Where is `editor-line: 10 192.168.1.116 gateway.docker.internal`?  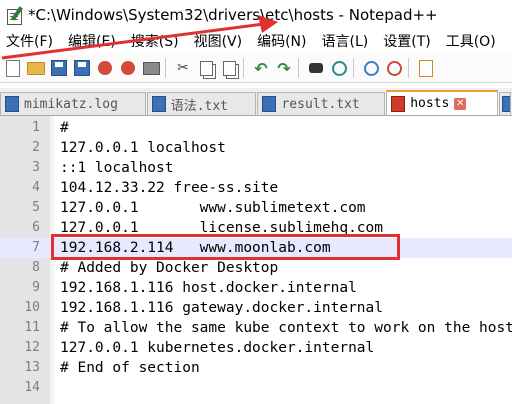 editor-line: 10 192.168.1.116 gateway.docker.internal is located at coordinates (256, 308).